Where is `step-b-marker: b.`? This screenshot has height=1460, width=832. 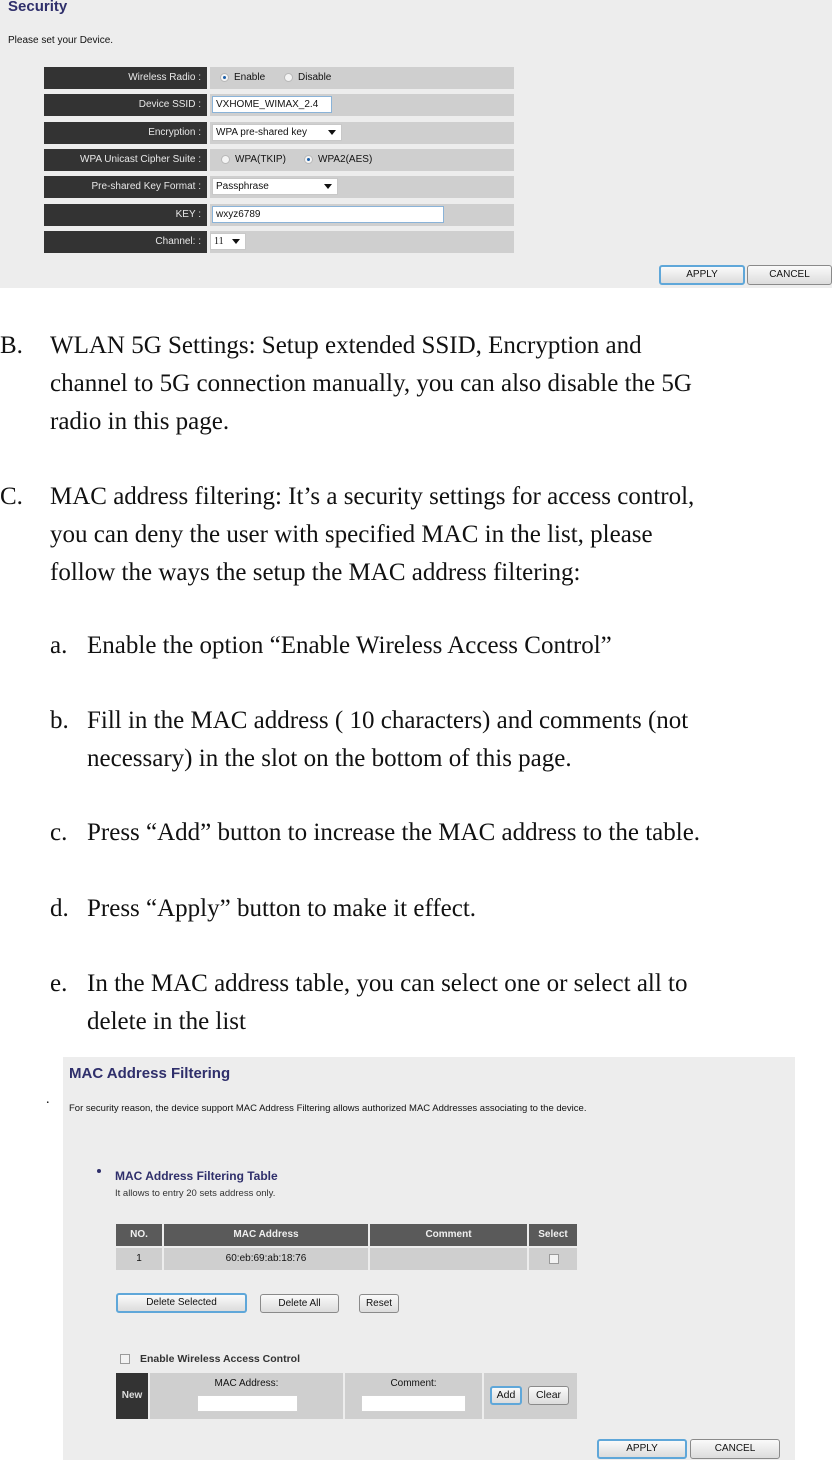 step-b-marker: b. is located at coordinates (59, 720).